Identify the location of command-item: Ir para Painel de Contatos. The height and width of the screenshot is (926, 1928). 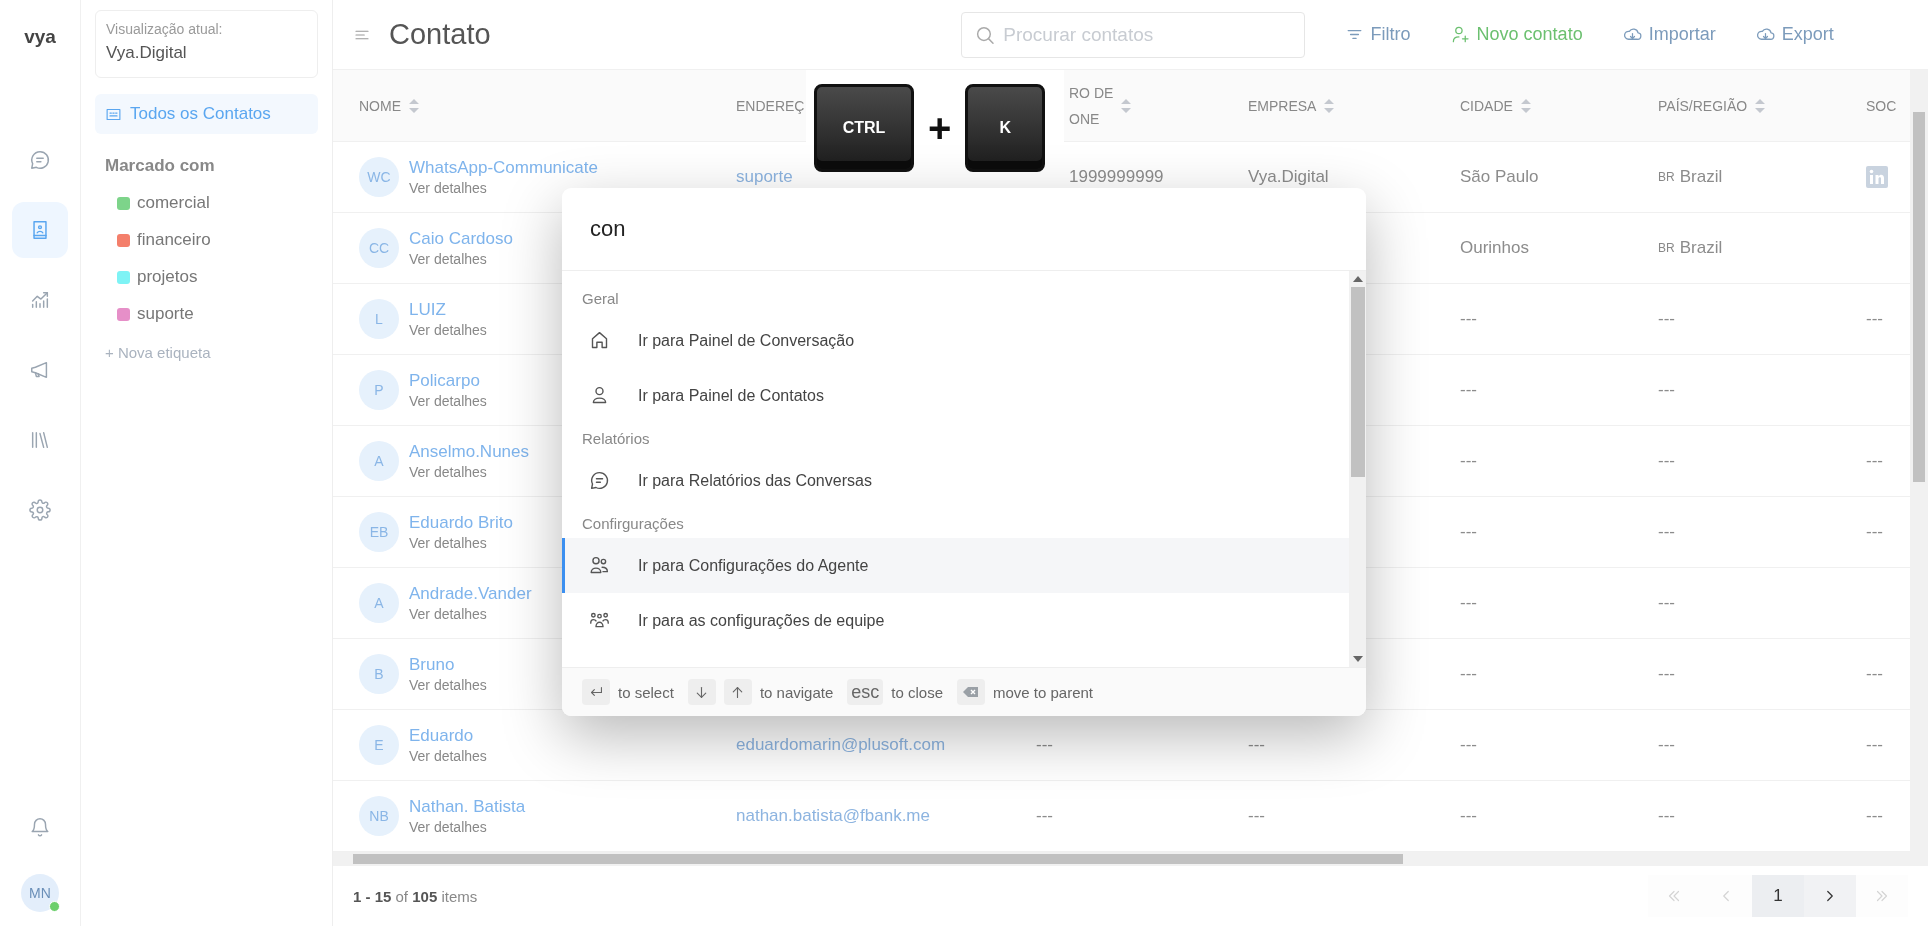
(955, 395).